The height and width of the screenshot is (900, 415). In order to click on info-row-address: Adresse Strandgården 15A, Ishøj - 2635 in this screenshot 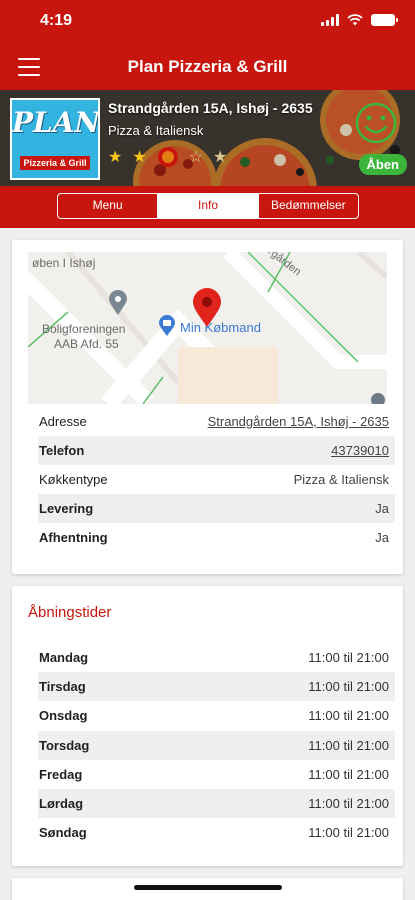, I will do `click(216, 421)`.